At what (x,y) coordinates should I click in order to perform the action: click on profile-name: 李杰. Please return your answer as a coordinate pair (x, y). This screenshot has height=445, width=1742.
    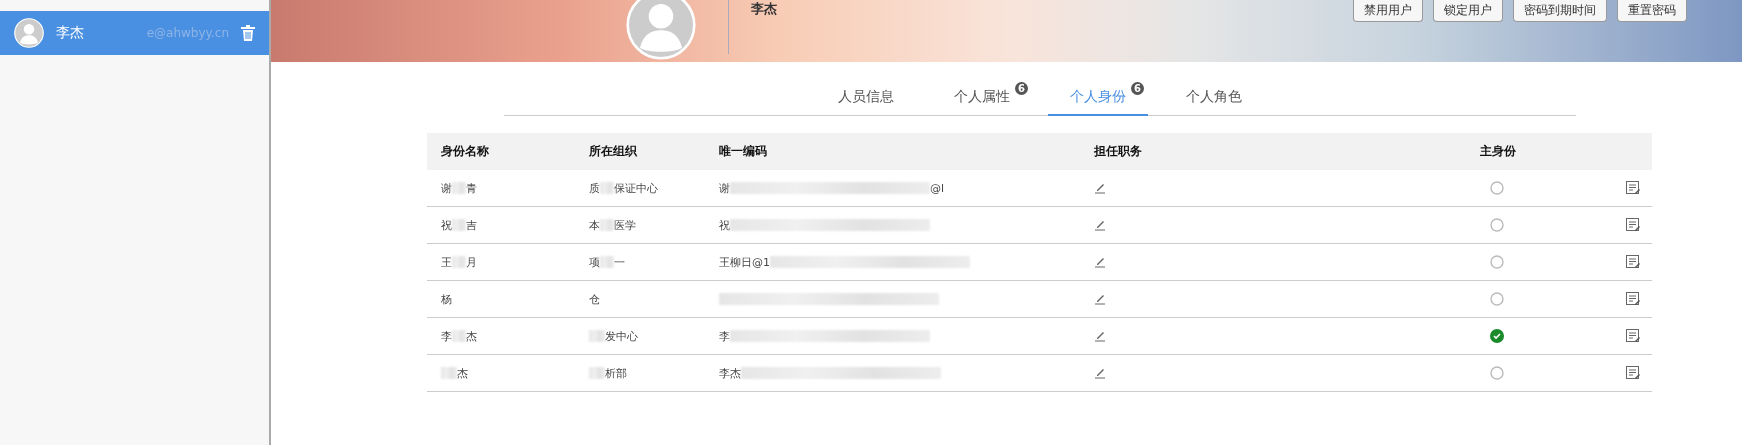
    Looking at the image, I should click on (764, 9).